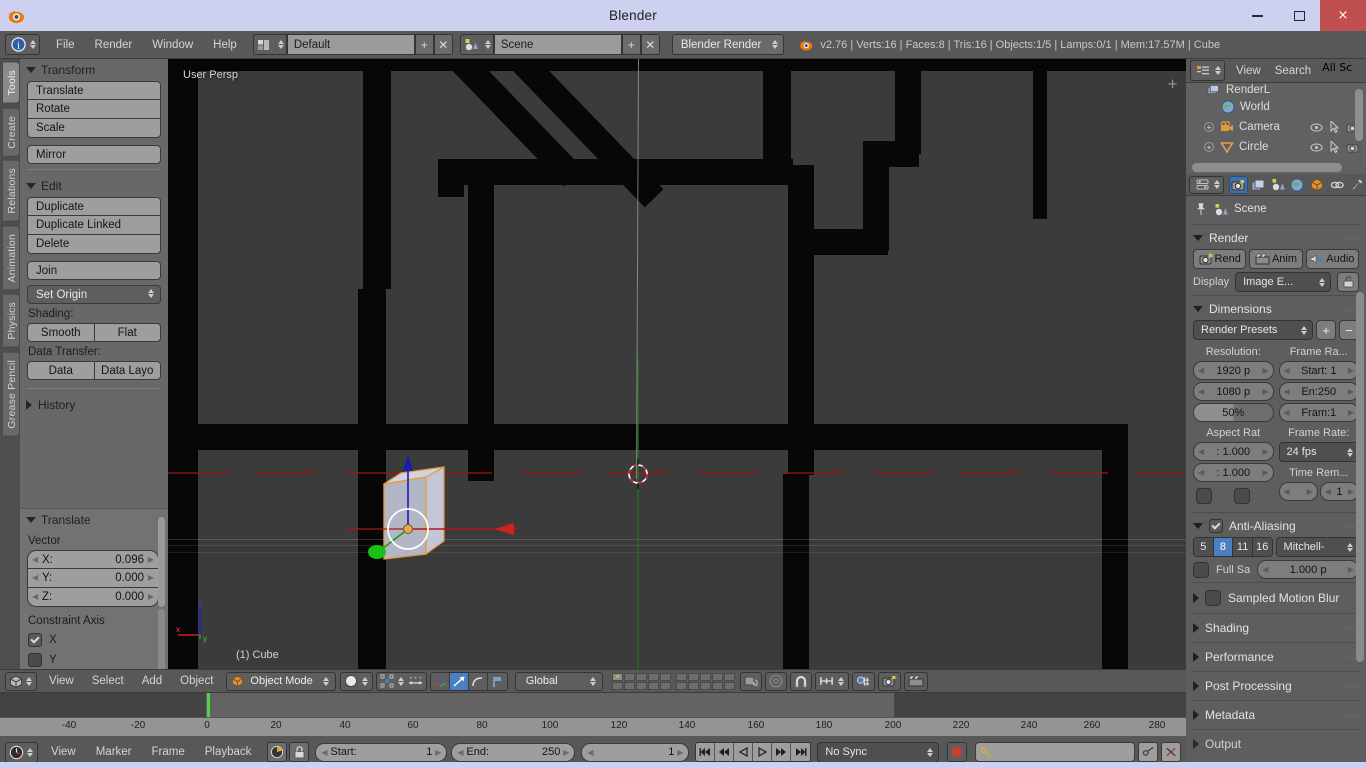  I want to click on layer-selector, so click(673, 681).